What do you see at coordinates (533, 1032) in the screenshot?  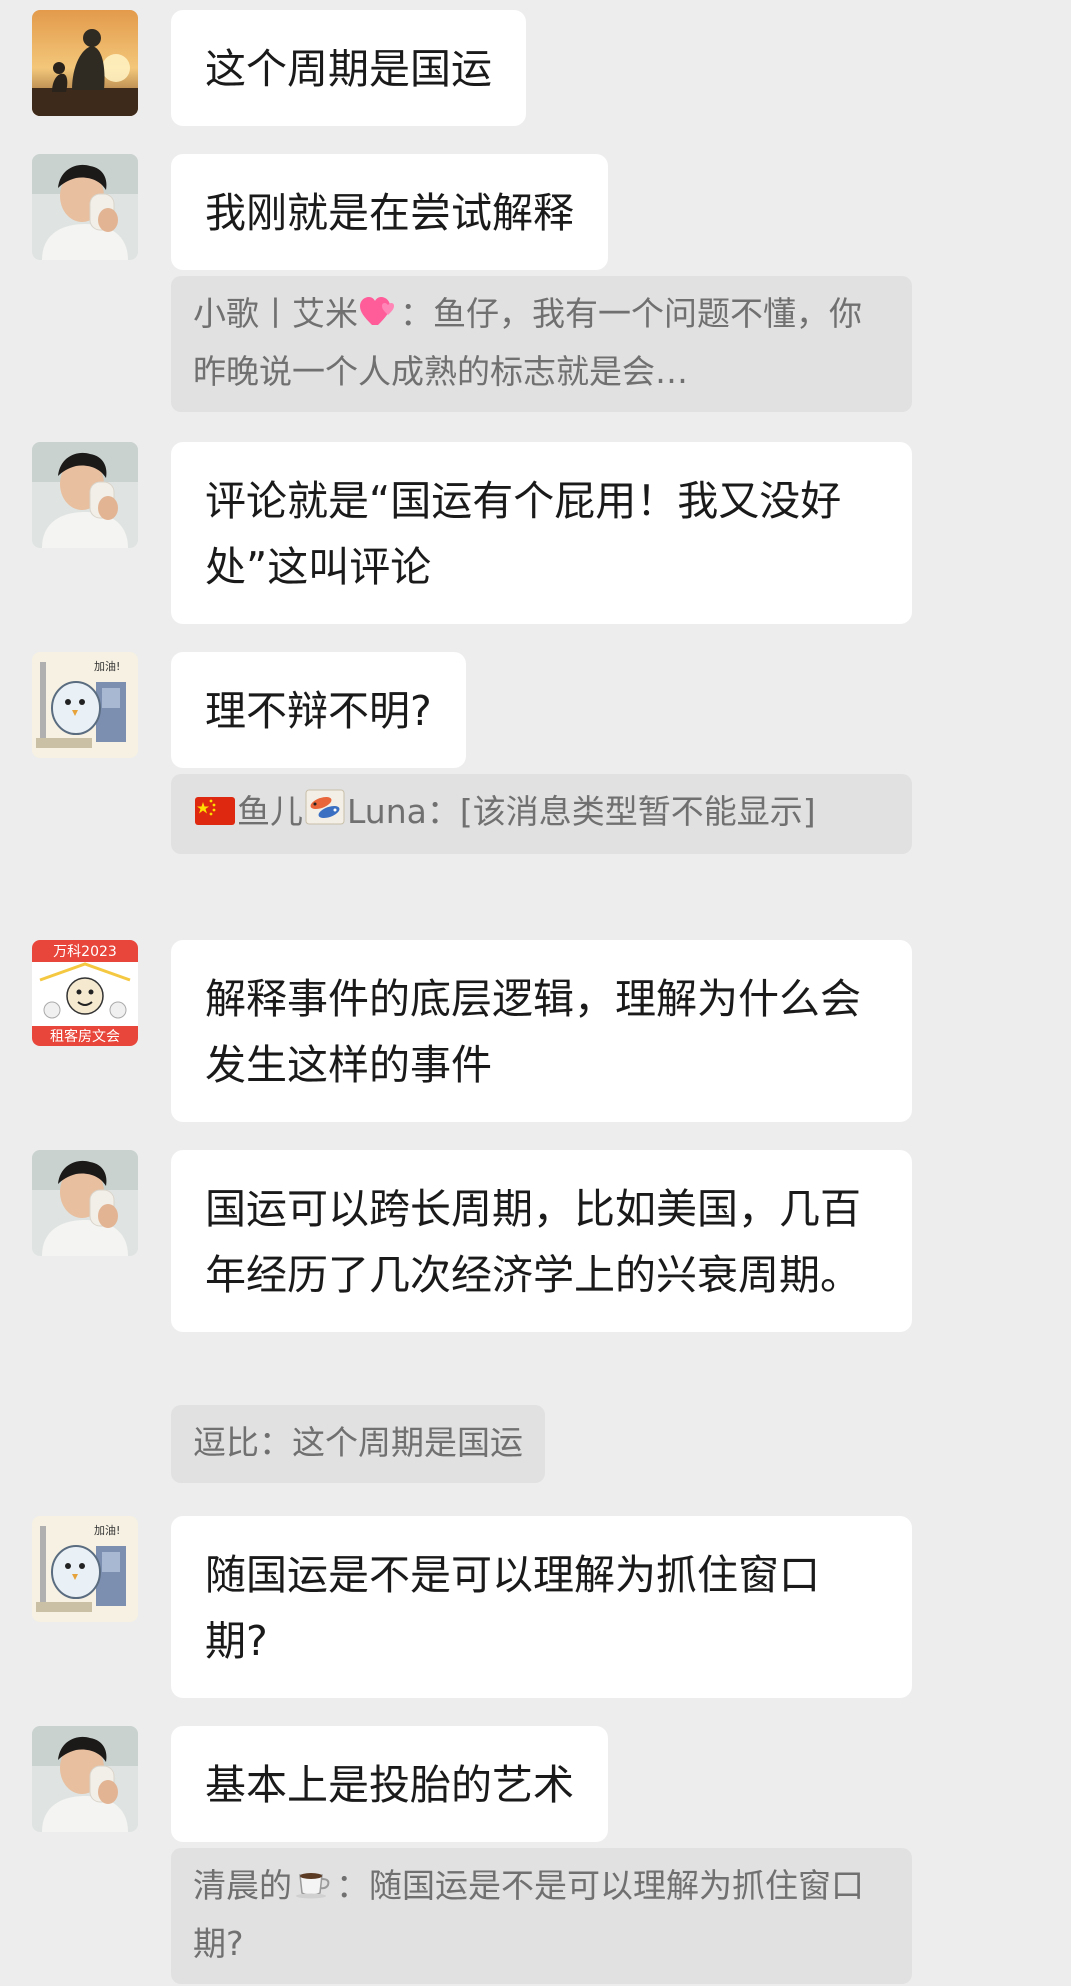 I see `message-text: 解释事件的底层逻辑，理解为什么会发生这样的事件` at bounding box center [533, 1032].